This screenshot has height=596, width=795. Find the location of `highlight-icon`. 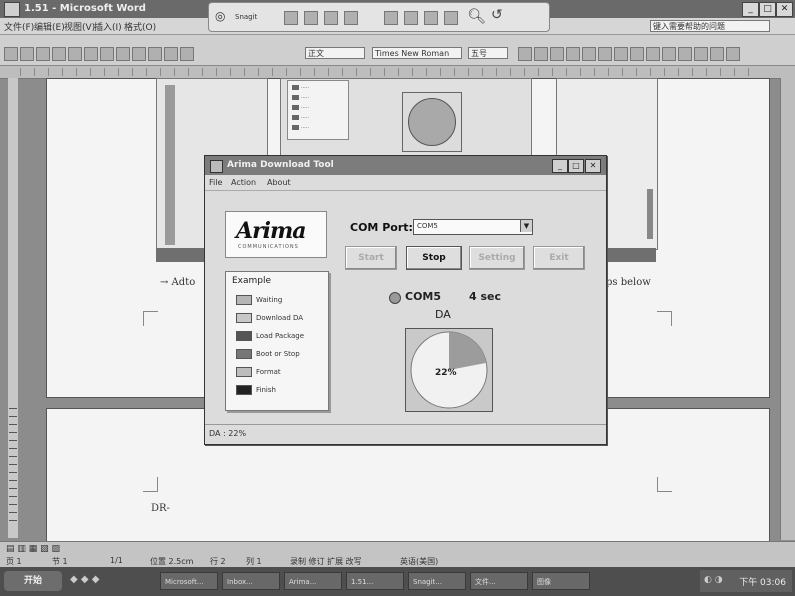

highlight-icon is located at coordinates (717, 54).